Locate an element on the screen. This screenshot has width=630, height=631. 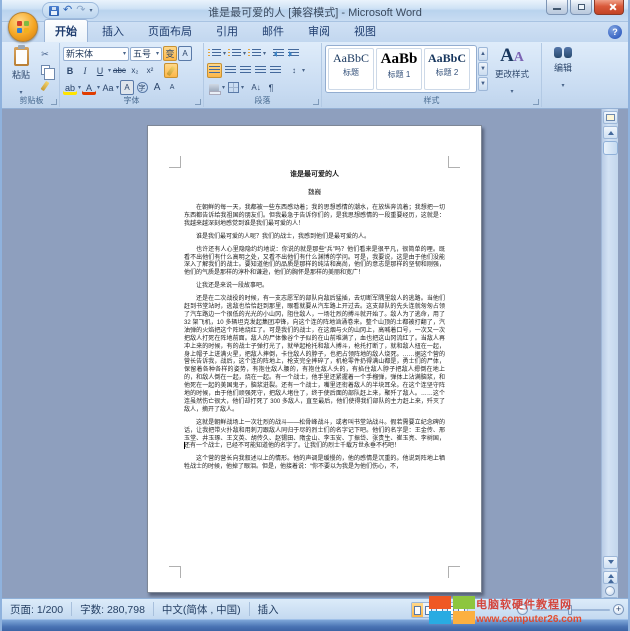
insert-mode-indicator: 插入 is located at coordinates (268, 609).